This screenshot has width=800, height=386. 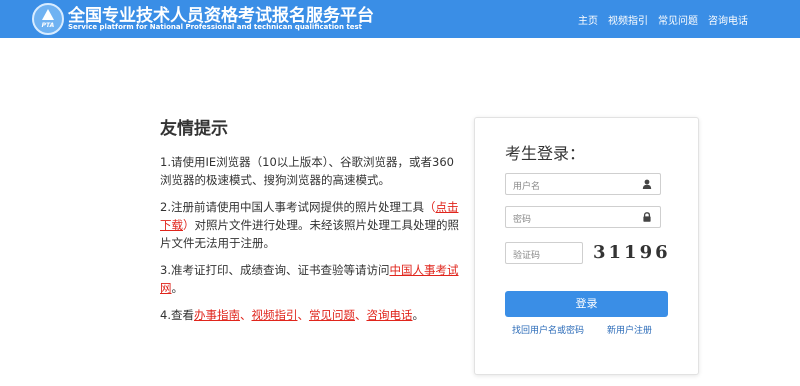 What do you see at coordinates (389, 315) in the screenshot?
I see `contact-link: 咨询电话` at bounding box center [389, 315].